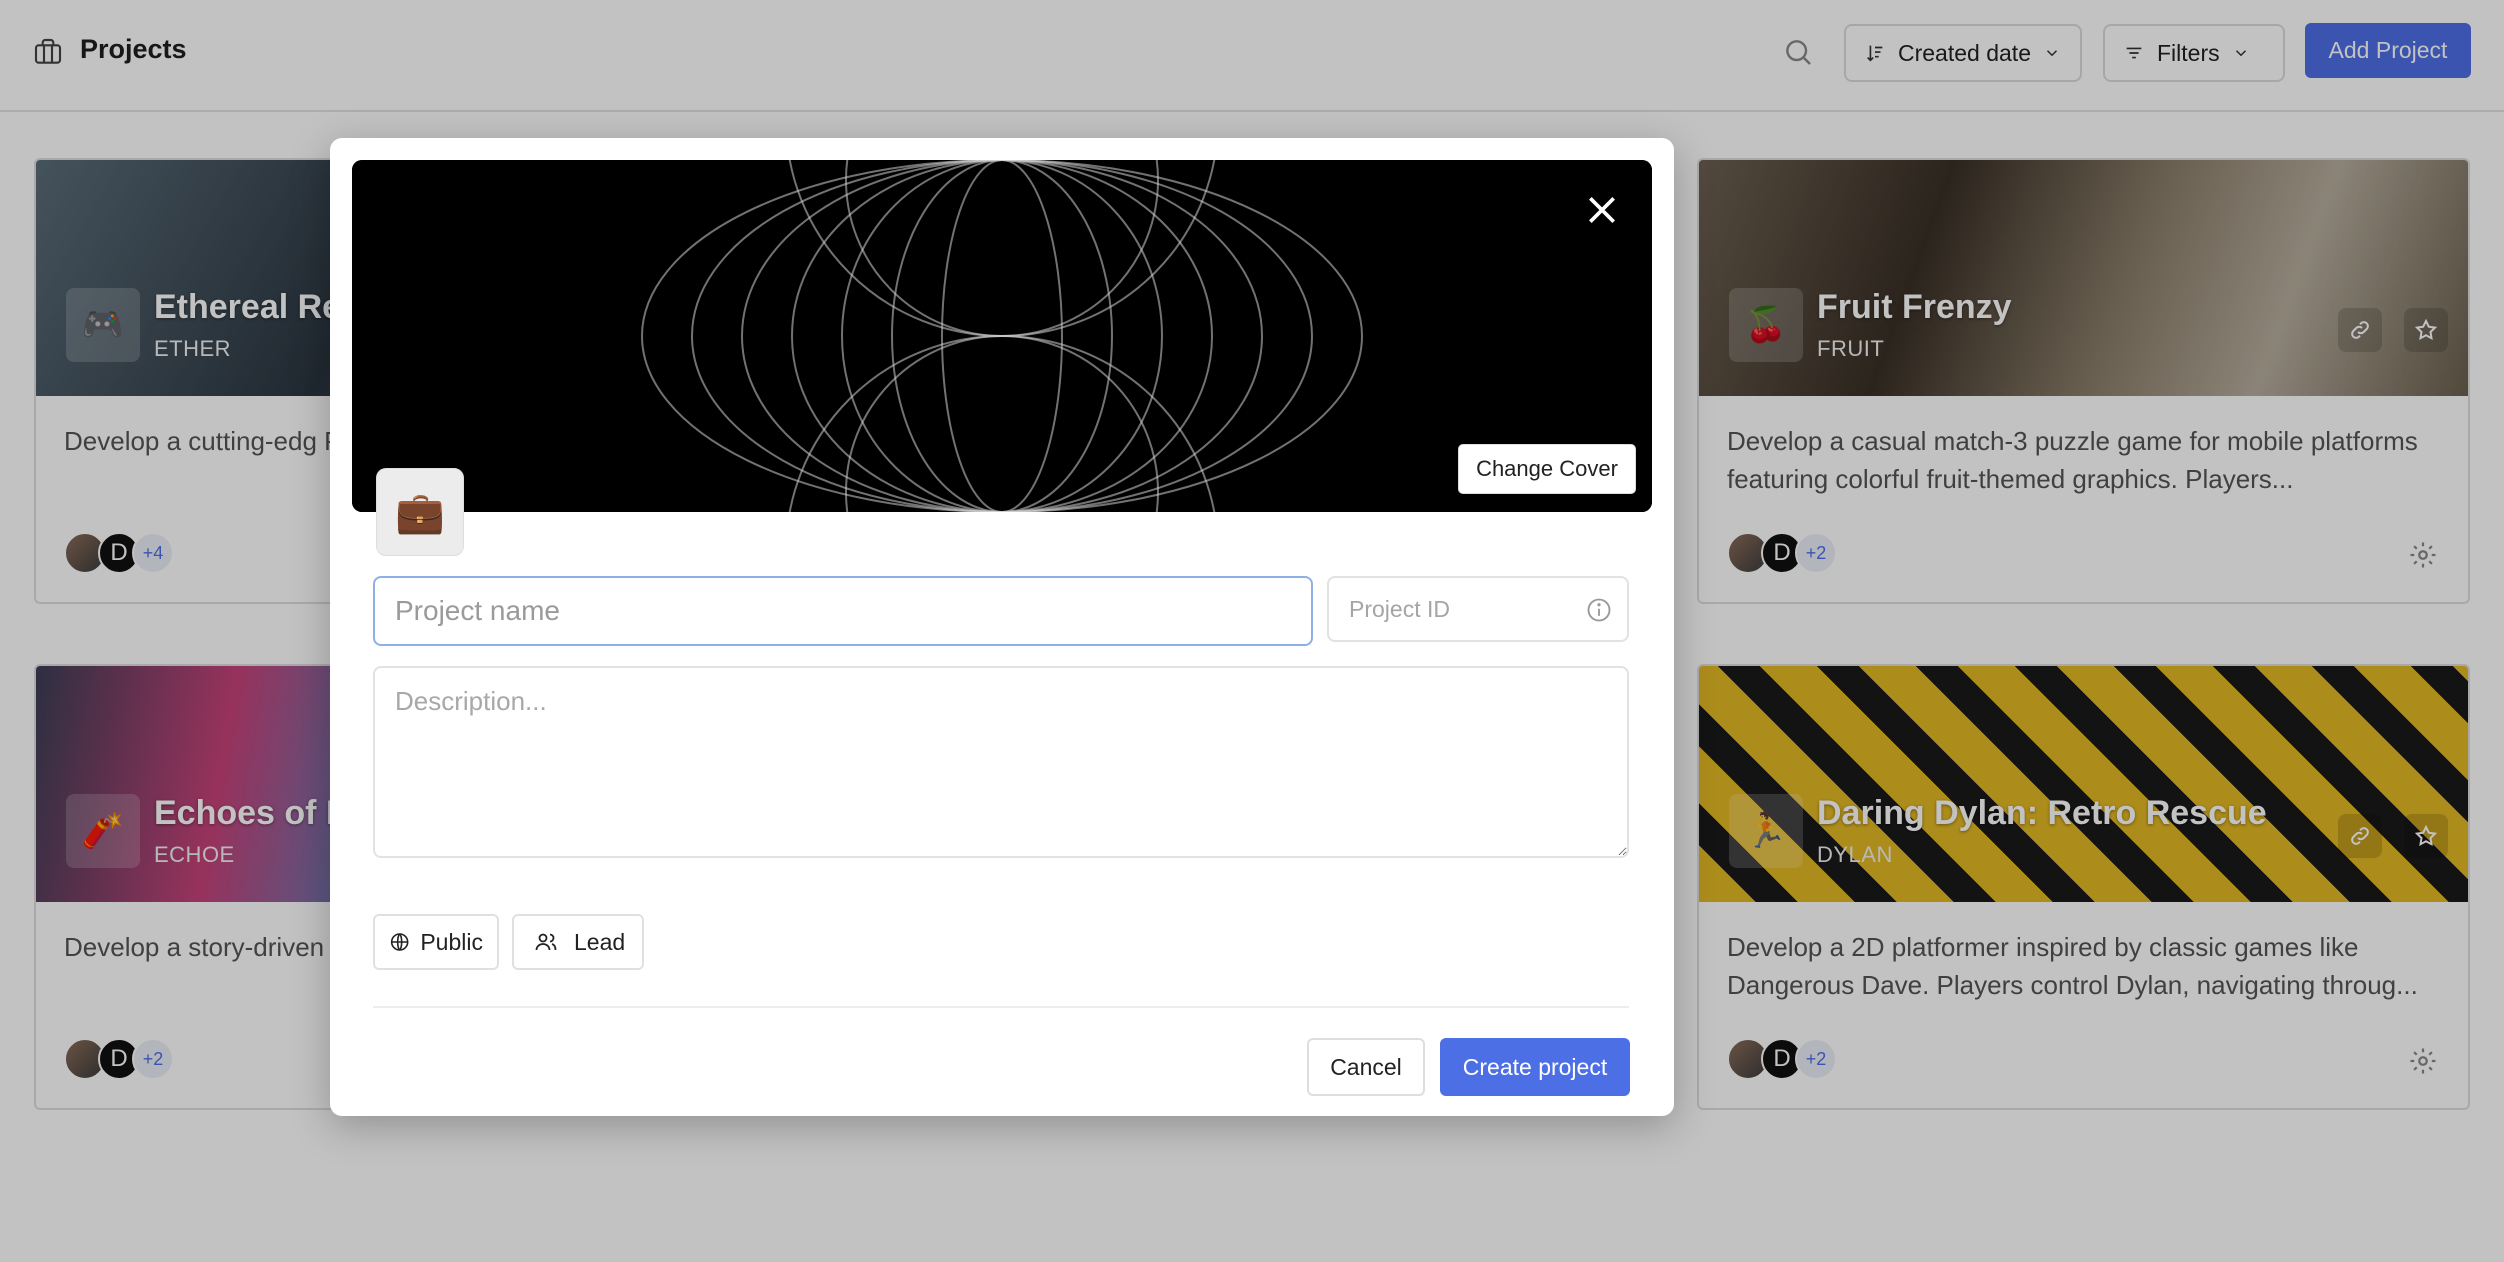  Describe the element at coordinates (1001, 1007) in the screenshot. I see `divider` at that location.